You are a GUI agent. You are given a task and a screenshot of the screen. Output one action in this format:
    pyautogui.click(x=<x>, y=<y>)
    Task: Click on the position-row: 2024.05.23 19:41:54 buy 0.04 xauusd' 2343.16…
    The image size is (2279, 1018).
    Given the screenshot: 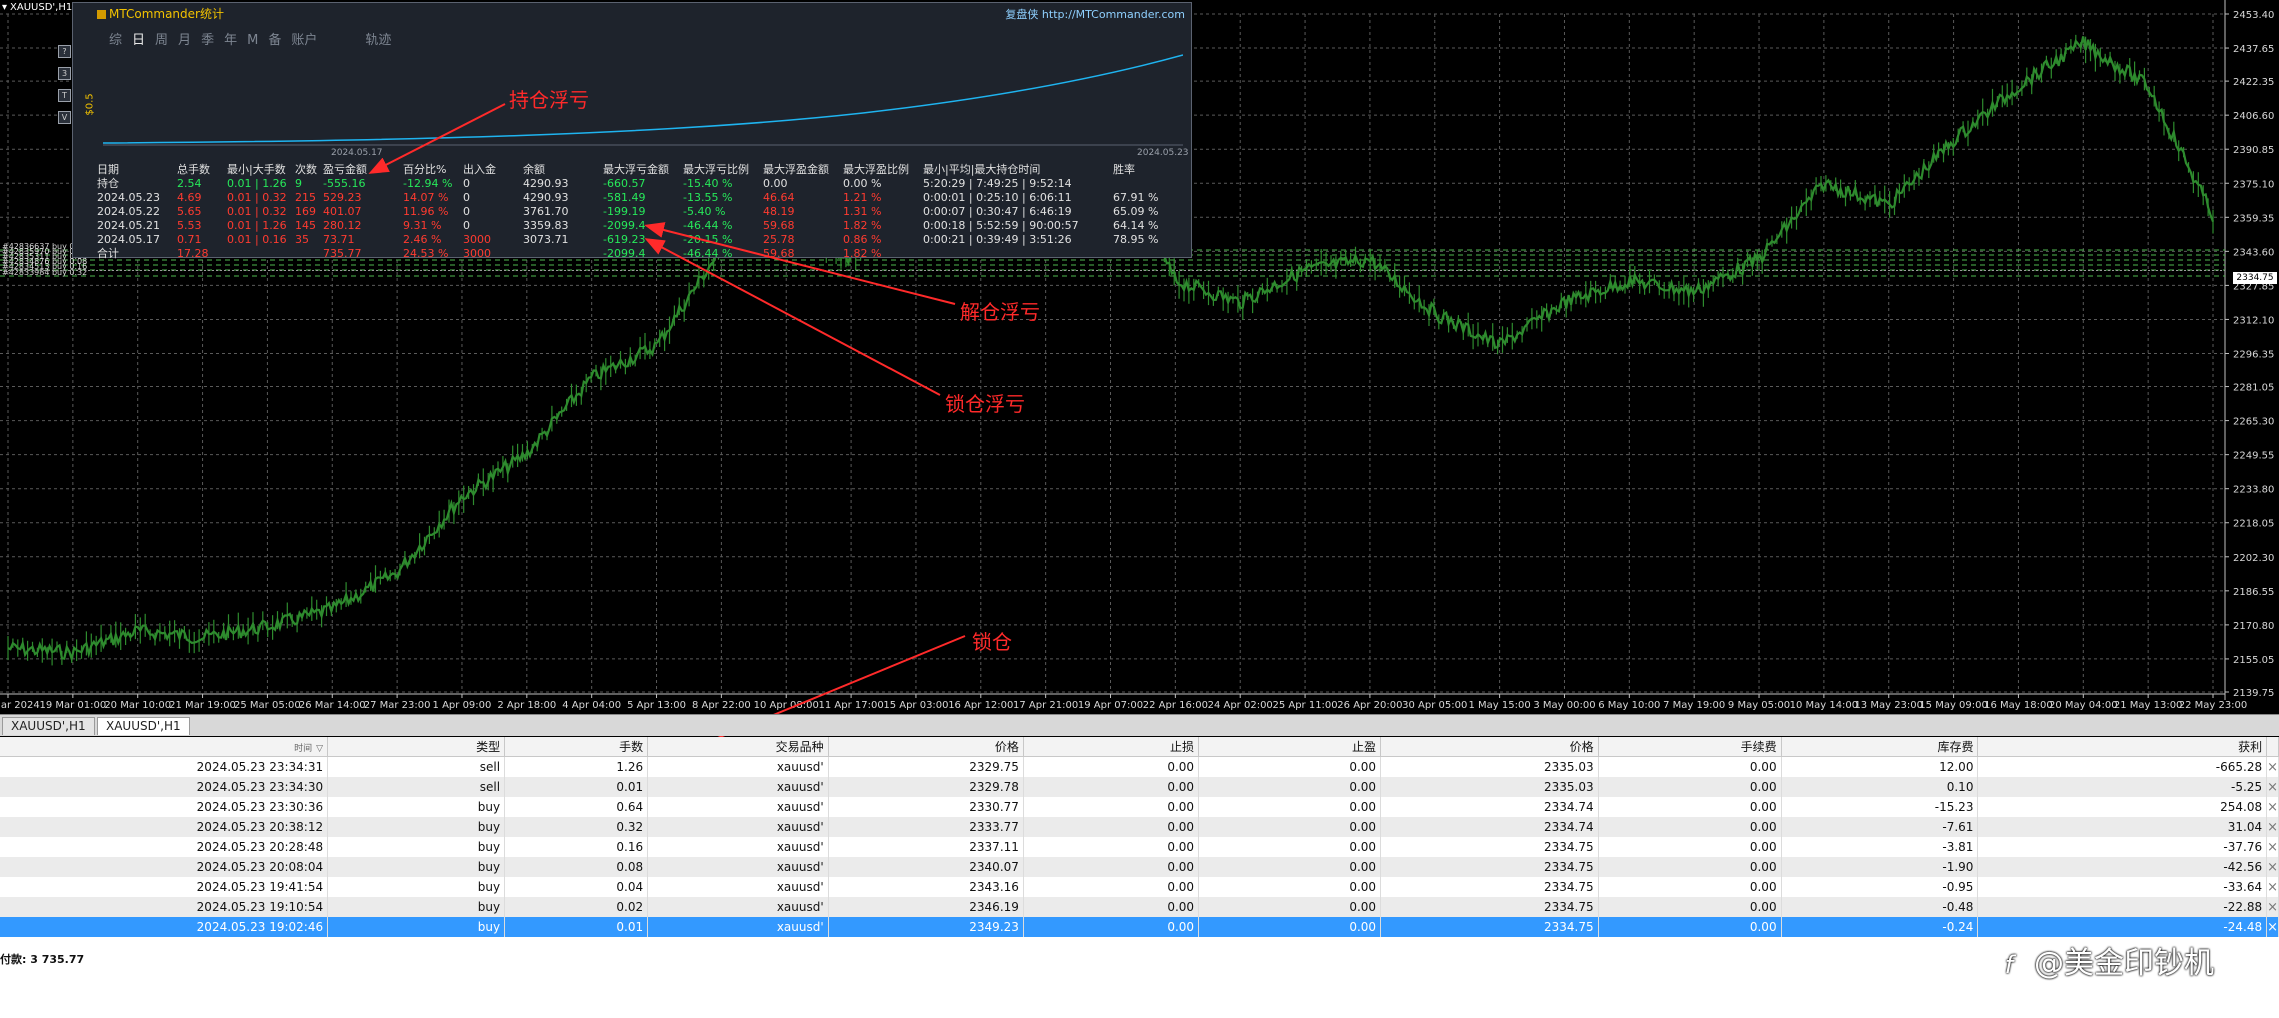 What is the action you would take?
    pyautogui.click(x=1139, y=887)
    